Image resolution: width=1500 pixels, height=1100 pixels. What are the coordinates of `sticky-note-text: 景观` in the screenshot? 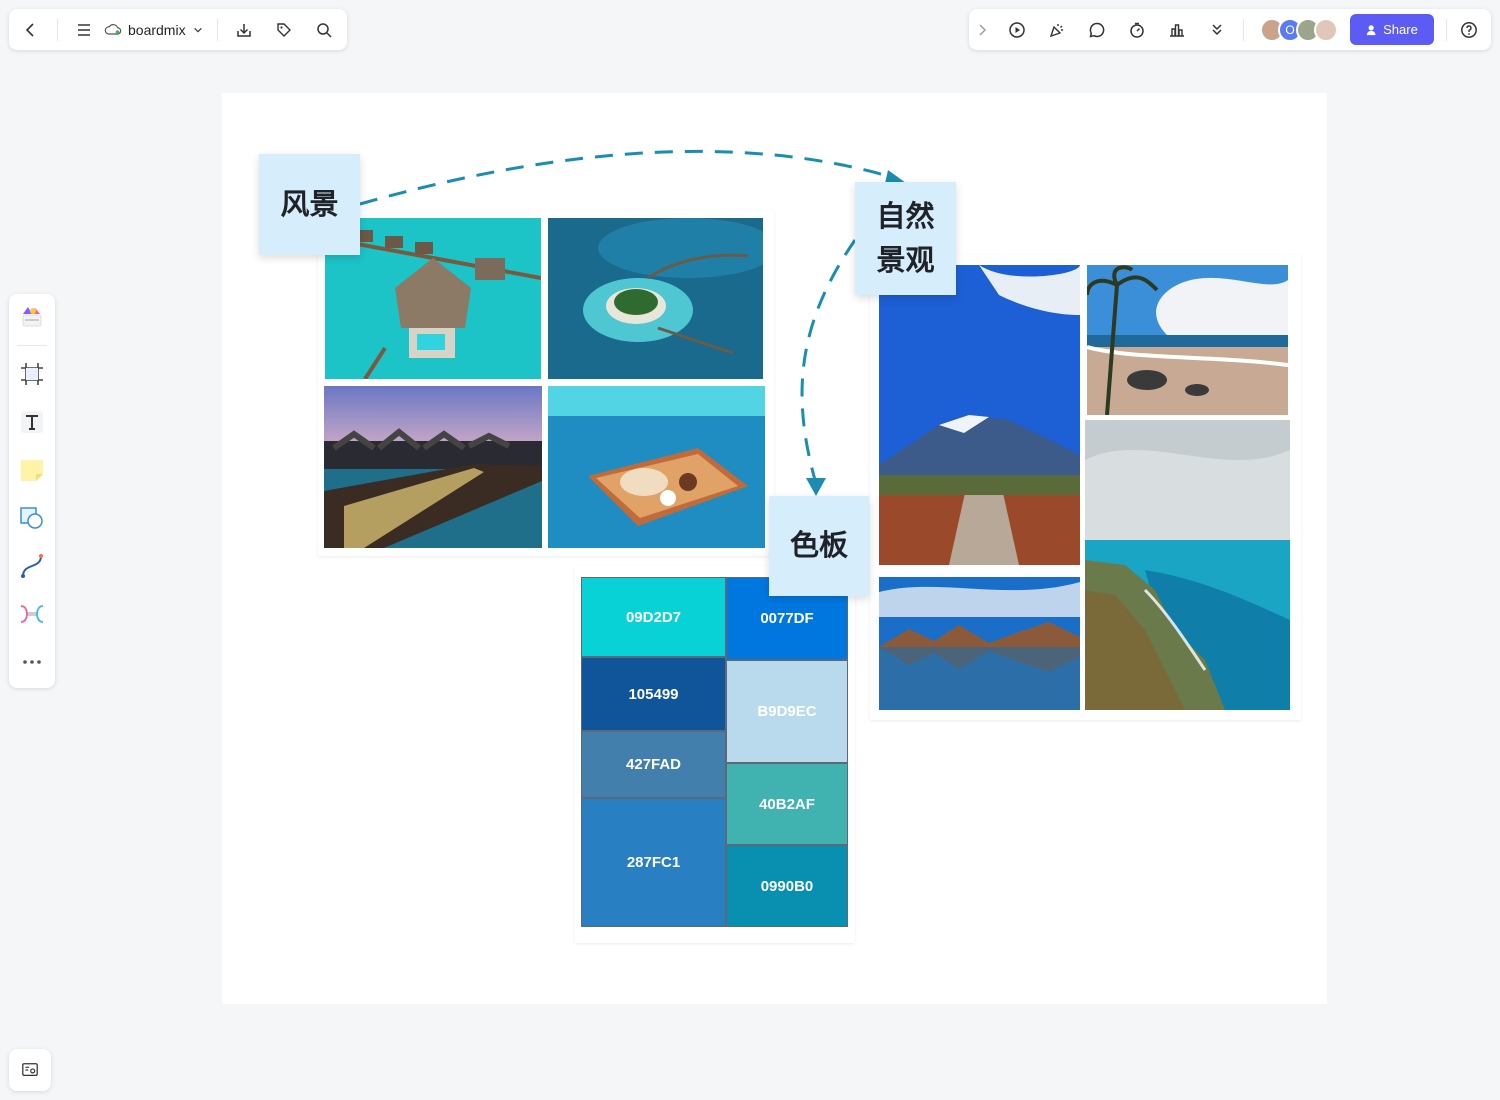 It's located at (905, 260).